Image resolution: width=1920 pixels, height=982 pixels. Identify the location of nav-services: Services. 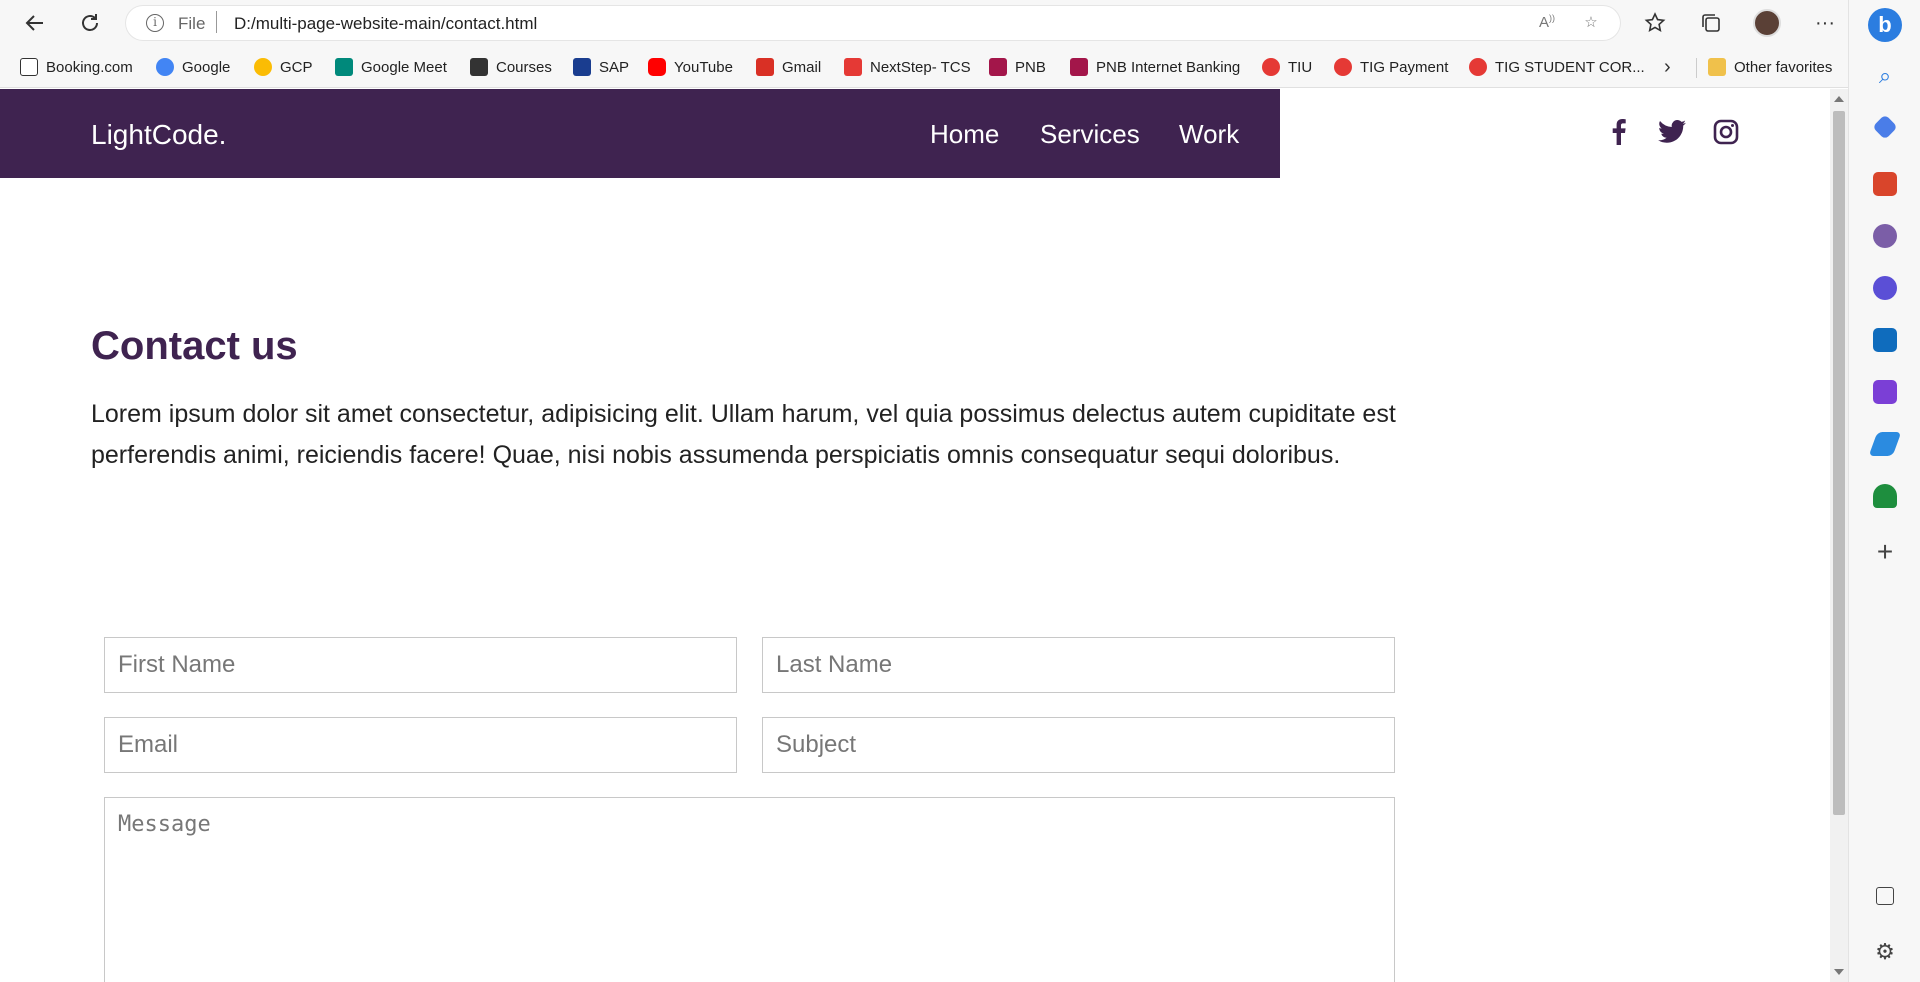
(1090, 134).